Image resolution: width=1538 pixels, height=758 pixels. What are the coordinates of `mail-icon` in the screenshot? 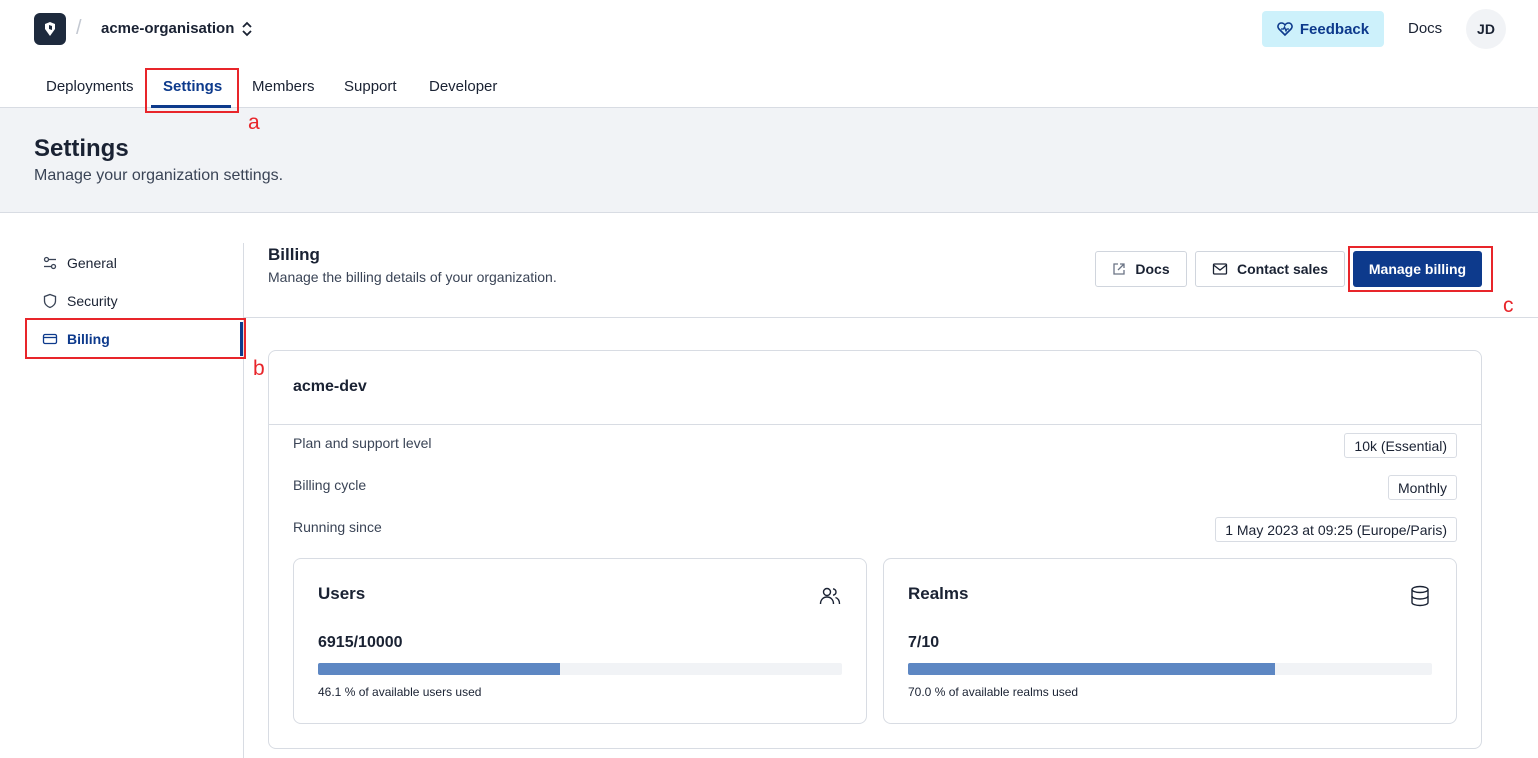 It's located at (1220, 269).